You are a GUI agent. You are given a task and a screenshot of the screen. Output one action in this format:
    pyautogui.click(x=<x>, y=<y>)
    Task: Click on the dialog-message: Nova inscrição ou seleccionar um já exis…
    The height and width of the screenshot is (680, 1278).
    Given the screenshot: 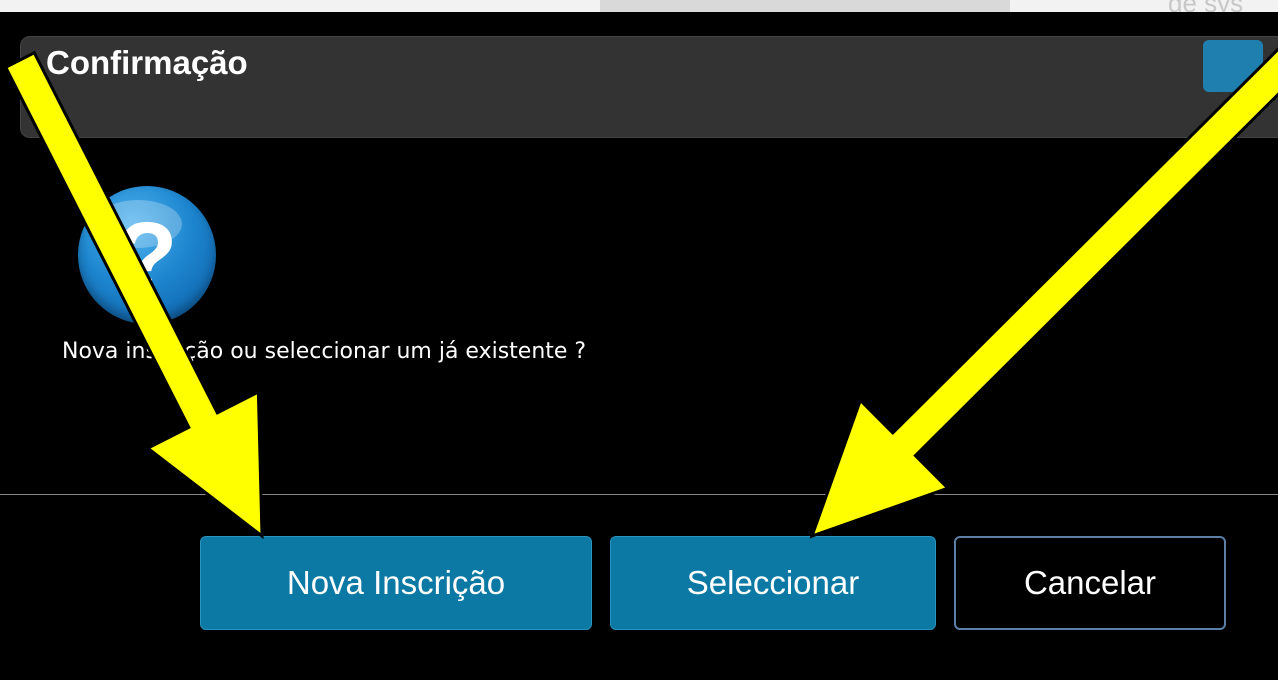 What is the action you would take?
    pyautogui.click(x=324, y=351)
    